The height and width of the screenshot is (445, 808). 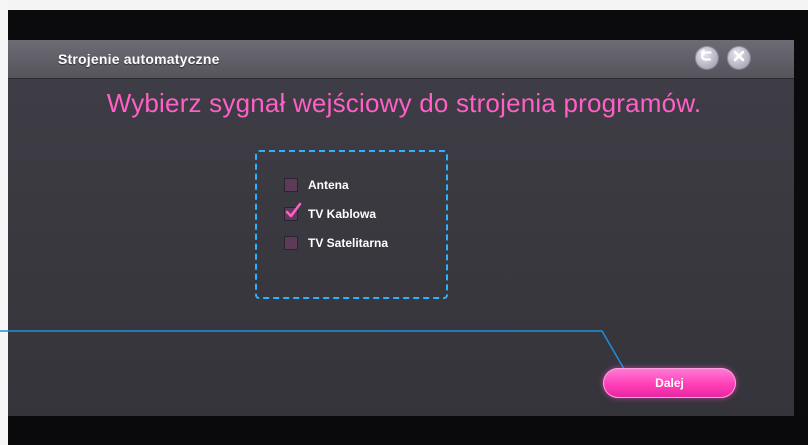 What do you see at coordinates (342, 214) in the screenshot?
I see `option-label: TV Kablowa` at bounding box center [342, 214].